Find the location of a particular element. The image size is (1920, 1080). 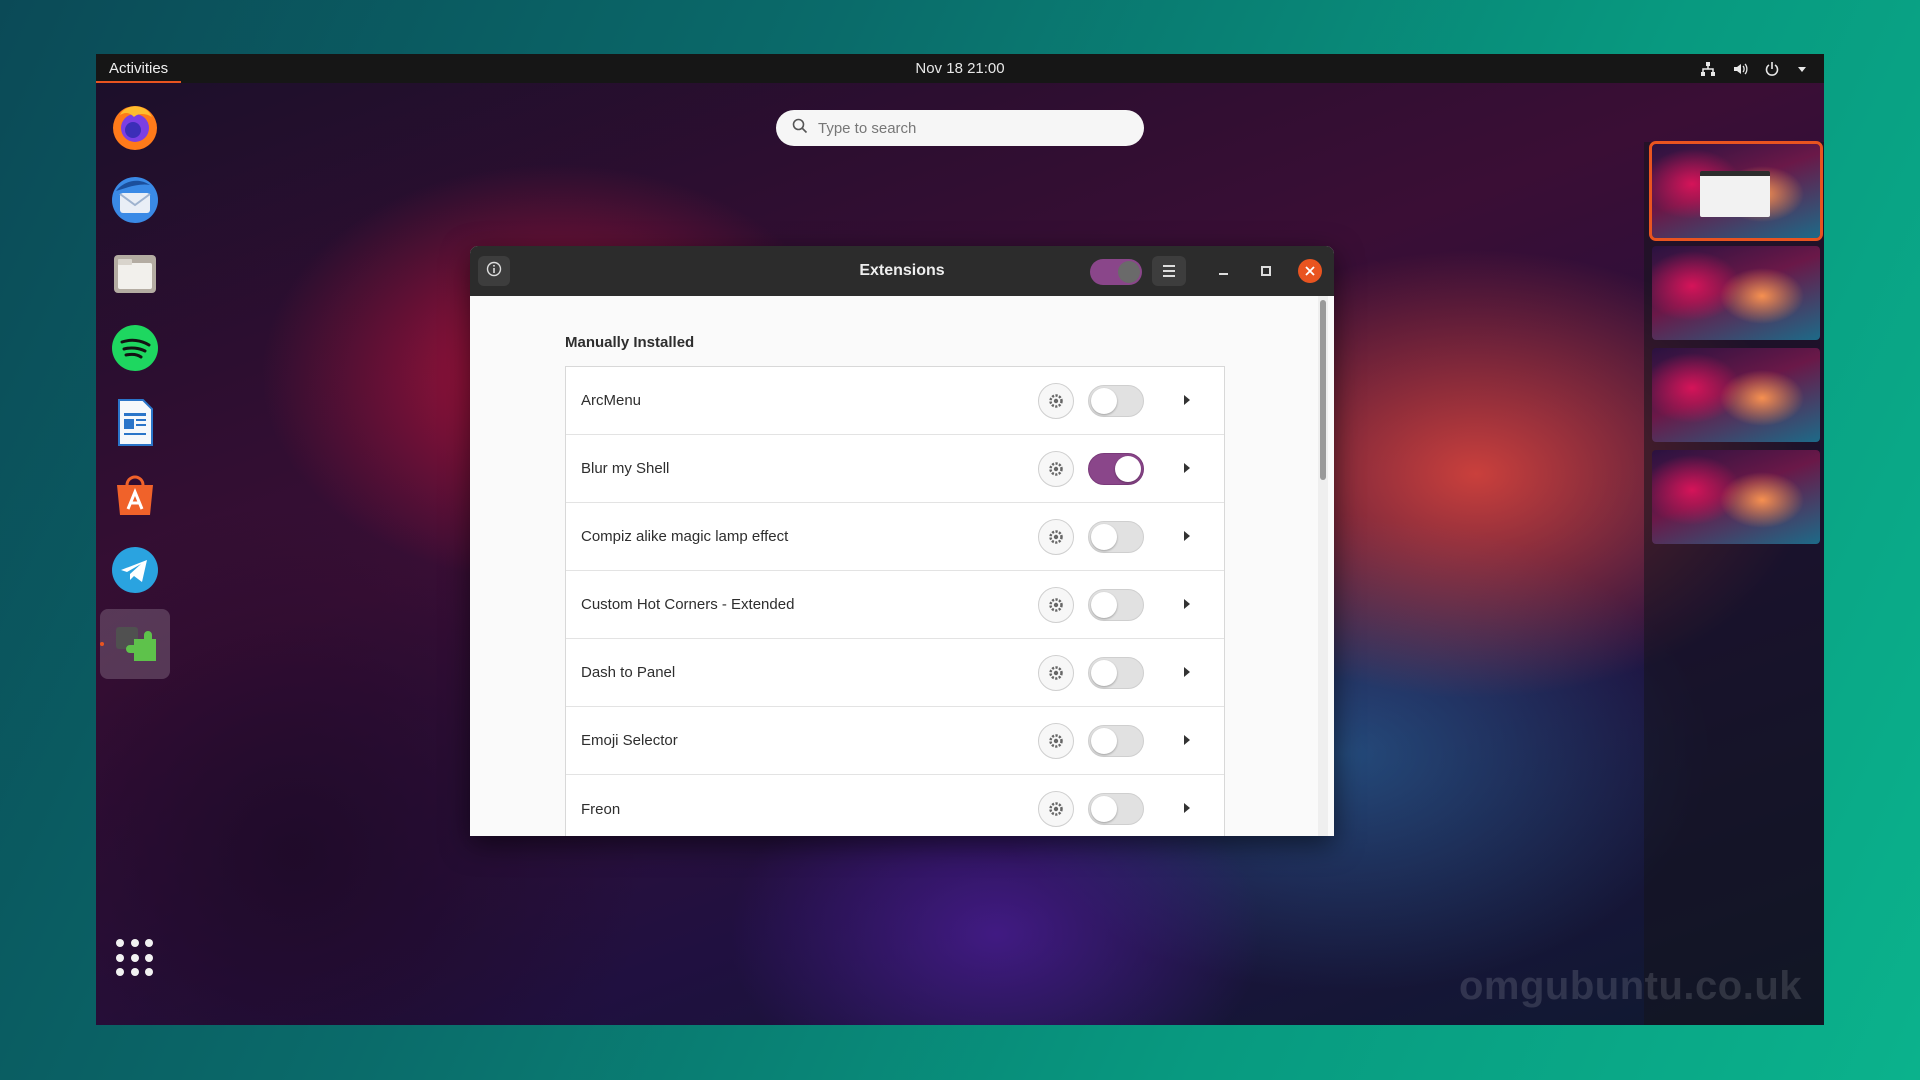

clock: Nov 18 21:00 is located at coordinates (959, 68).